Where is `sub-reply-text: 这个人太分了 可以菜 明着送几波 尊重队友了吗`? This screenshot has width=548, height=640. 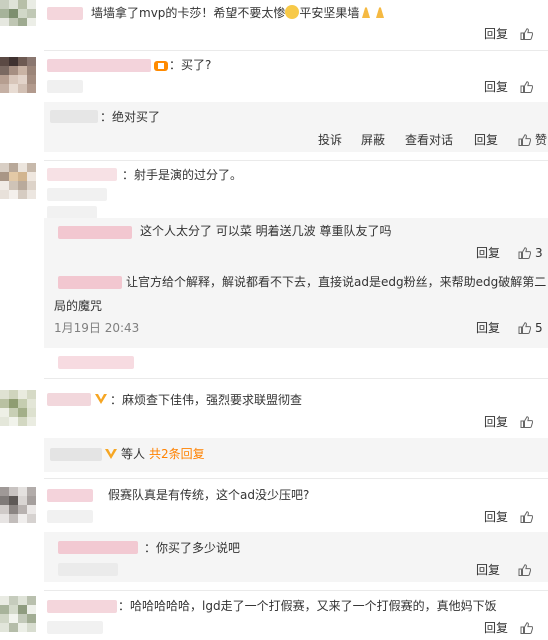 sub-reply-text: 这个人太分了 可以菜 明着送几波 尊重队友了吗 is located at coordinates (266, 231).